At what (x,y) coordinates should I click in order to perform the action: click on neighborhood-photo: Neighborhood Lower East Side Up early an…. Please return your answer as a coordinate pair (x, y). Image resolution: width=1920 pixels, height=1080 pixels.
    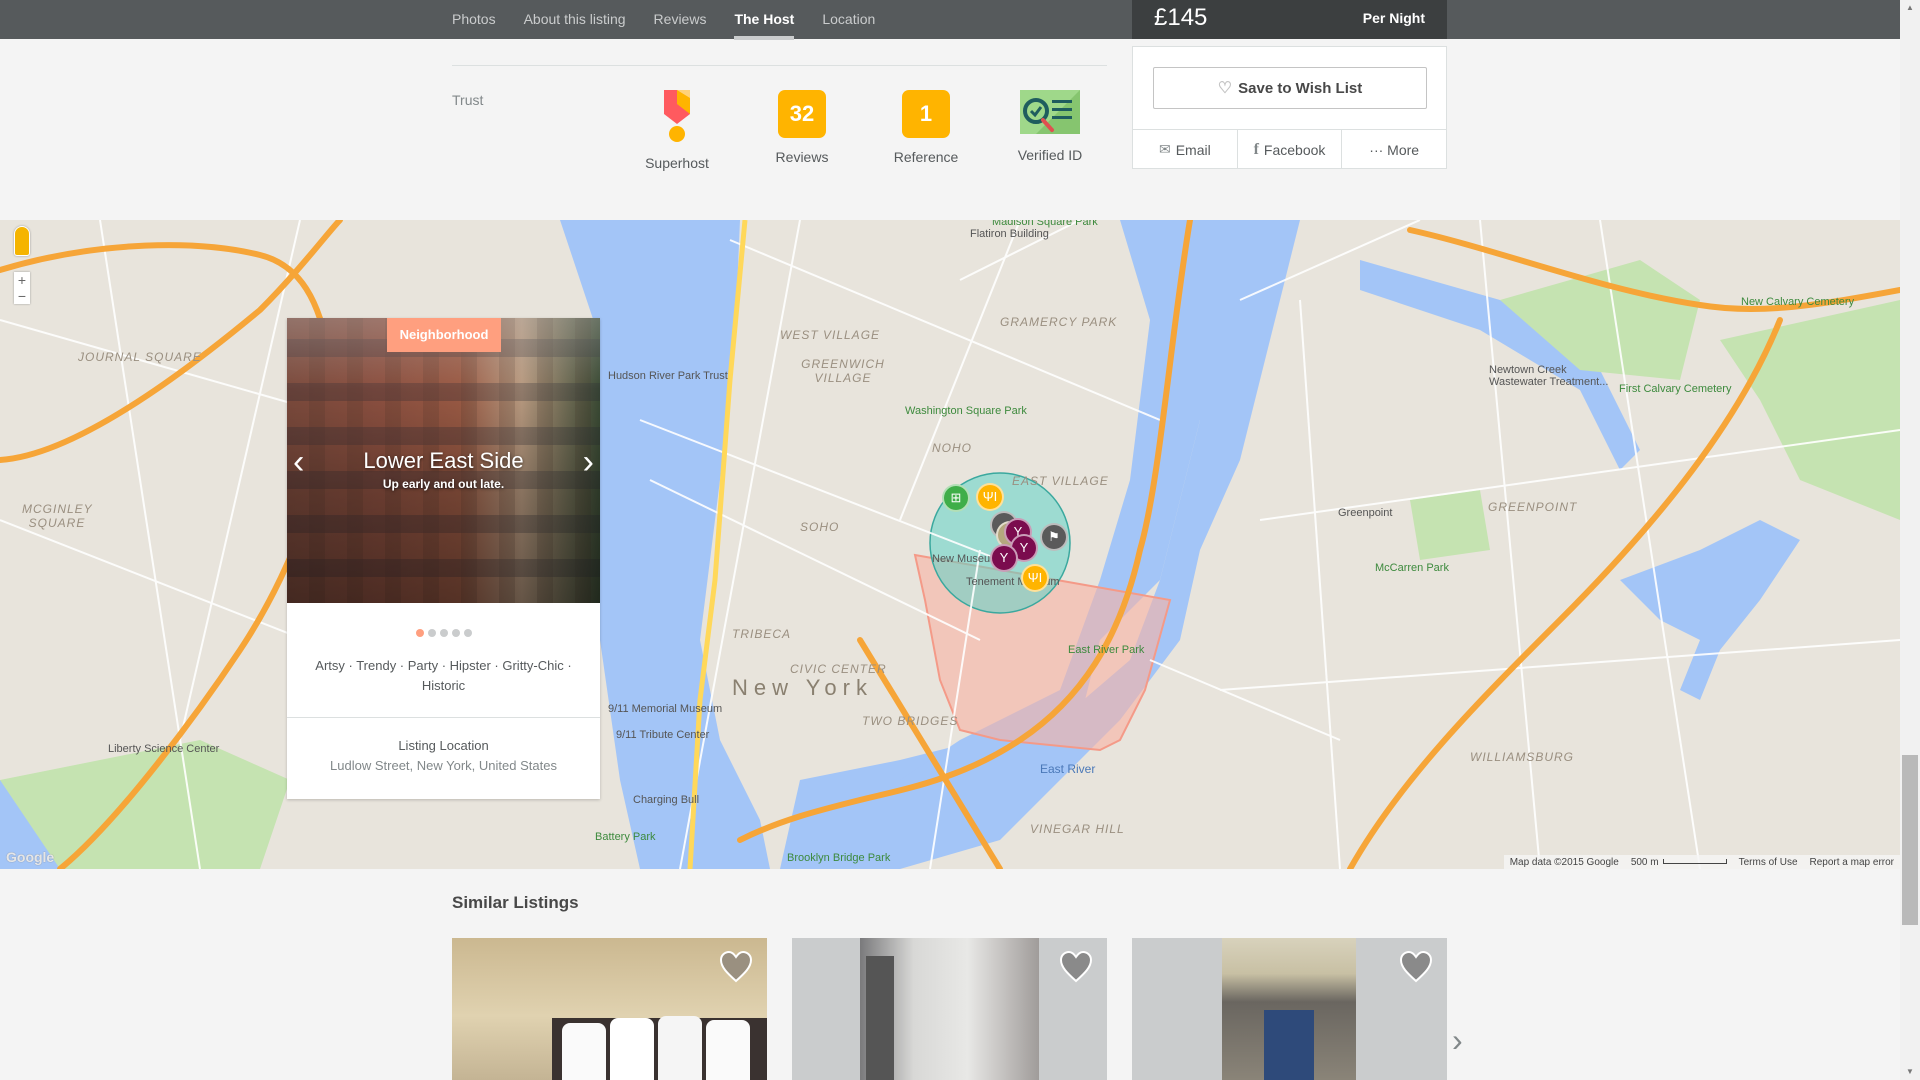
    Looking at the image, I should click on (443, 460).